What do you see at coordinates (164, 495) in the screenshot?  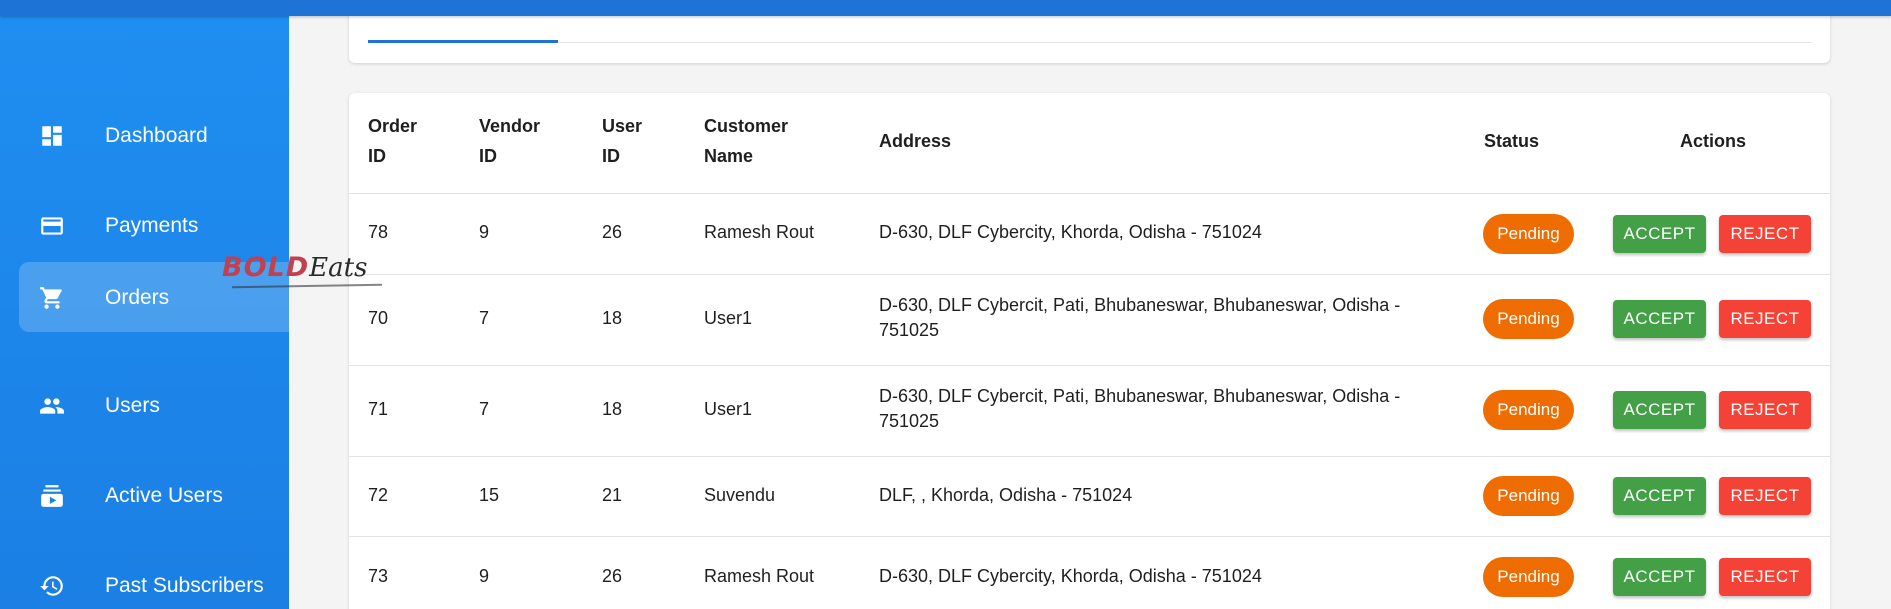 I see `sidebar-item-label: Active Users` at bounding box center [164, 495].